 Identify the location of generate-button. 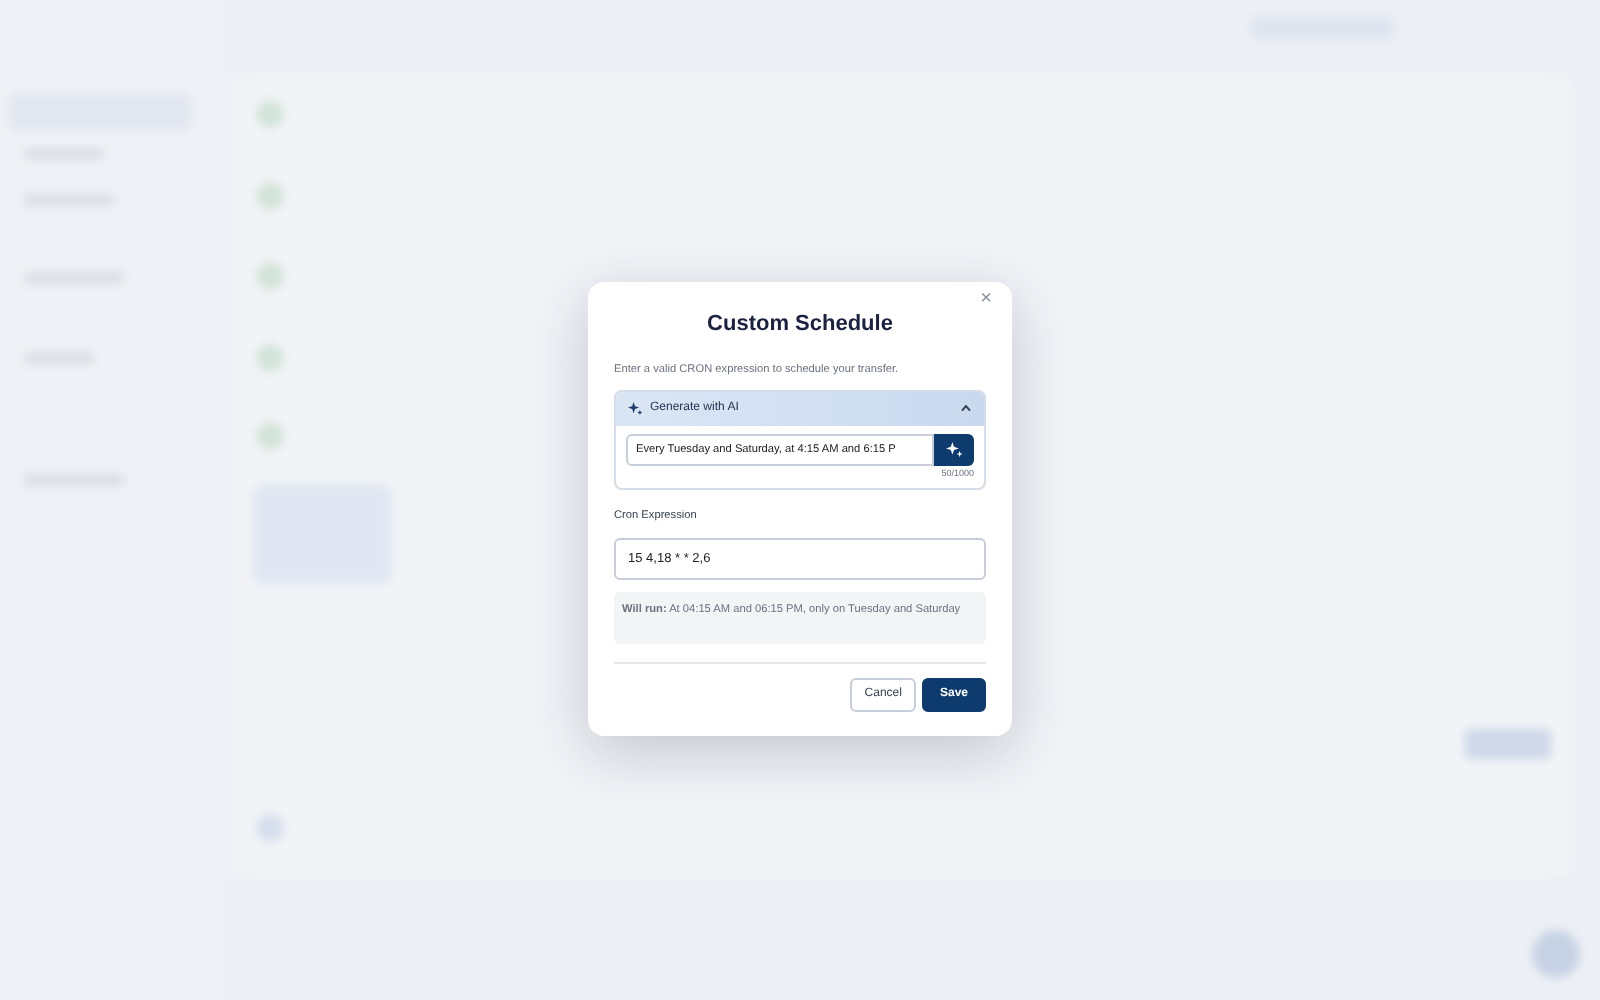
(954, 449).